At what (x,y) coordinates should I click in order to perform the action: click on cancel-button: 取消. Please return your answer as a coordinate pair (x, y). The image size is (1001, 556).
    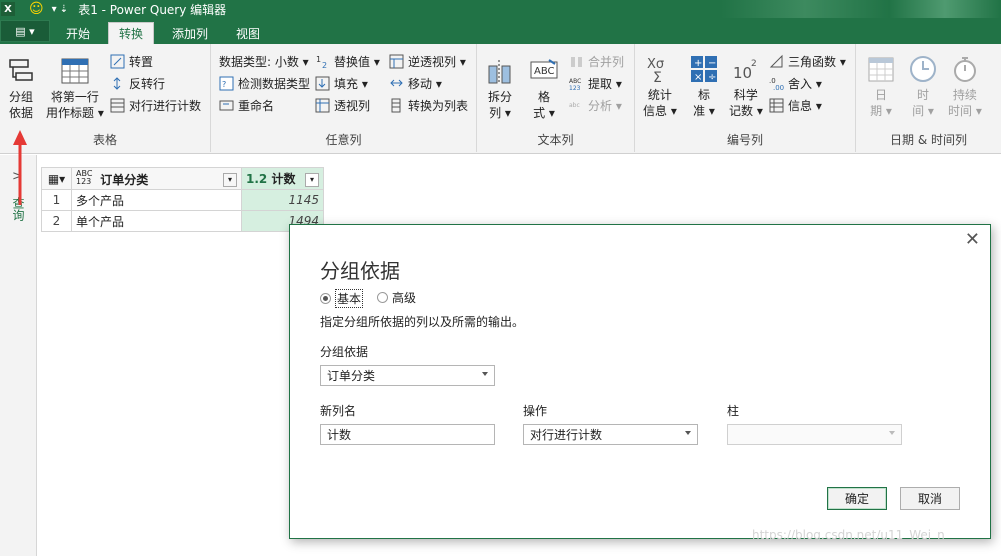
    Looking at the image, I should click on (930, 498).